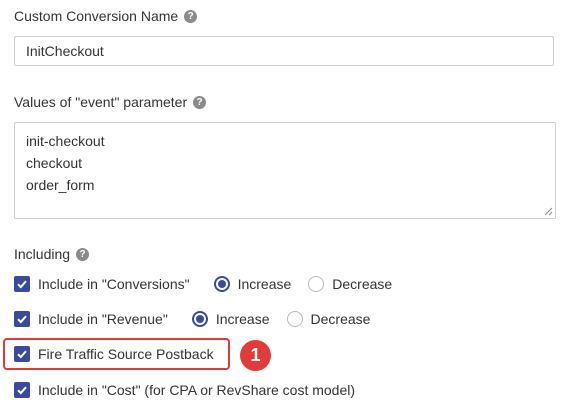 The image size is (568, 419). I want to click on event-values-label: Values of "event" parameter ?, so click(110, 102).